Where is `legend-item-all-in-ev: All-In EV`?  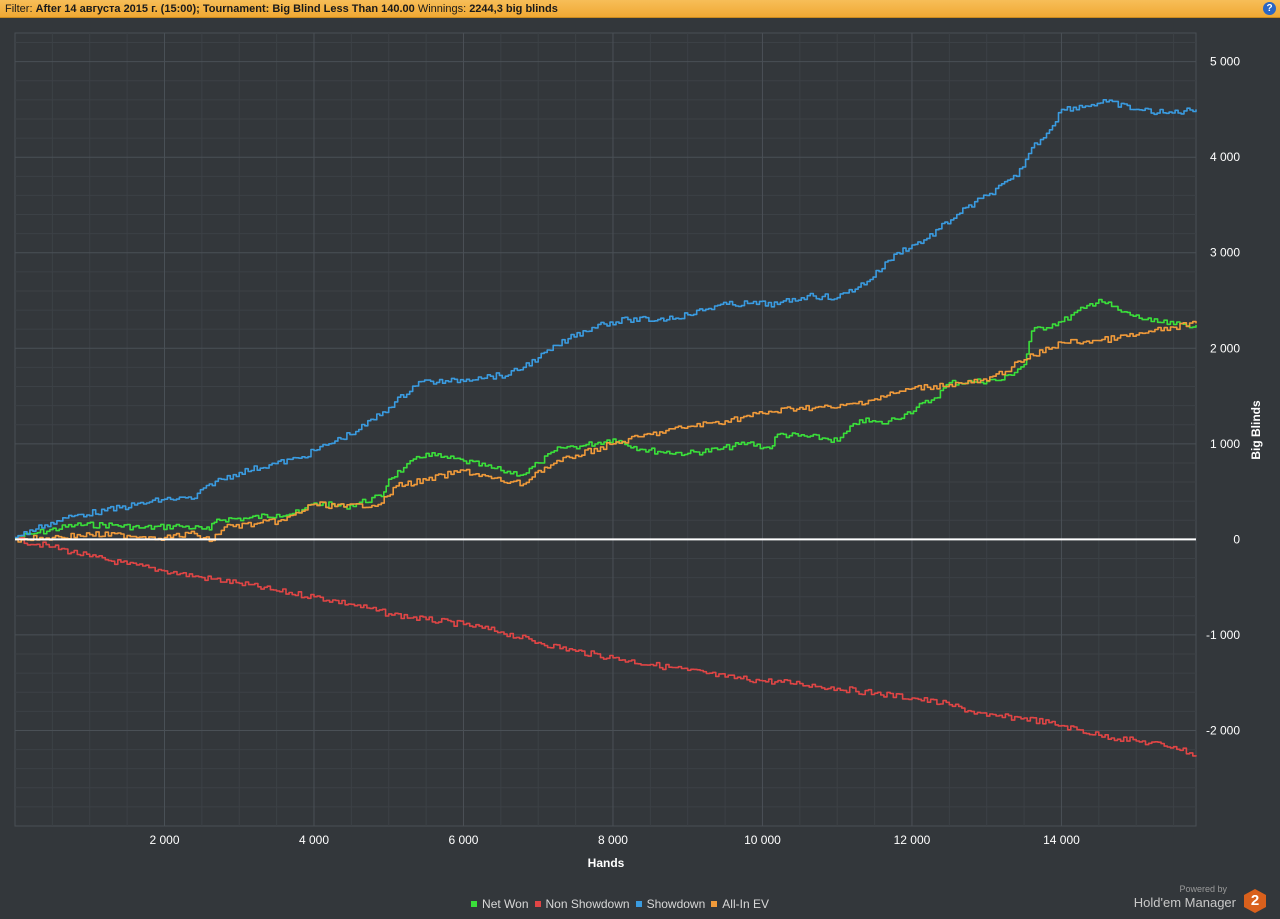
legend-item-all-in-ev: All-In EV is located at coordinates (740, 904).